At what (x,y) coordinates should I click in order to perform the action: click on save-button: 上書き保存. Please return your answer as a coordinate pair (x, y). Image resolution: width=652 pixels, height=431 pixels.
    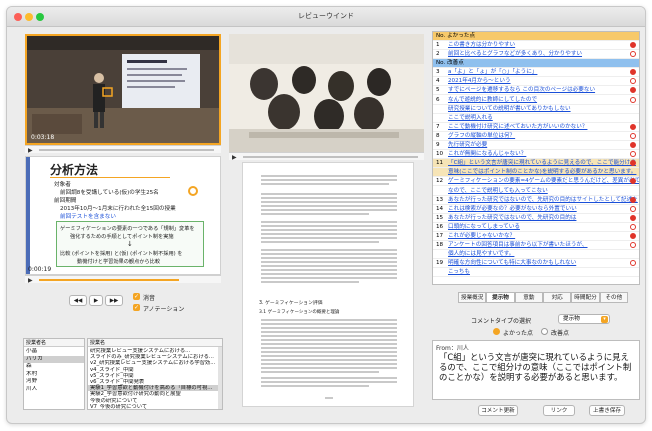
    Looking at the image, I should click on (607, 410).